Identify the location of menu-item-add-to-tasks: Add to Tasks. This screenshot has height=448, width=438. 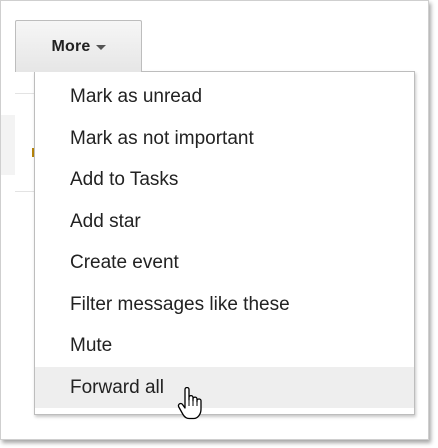
(224, 180).